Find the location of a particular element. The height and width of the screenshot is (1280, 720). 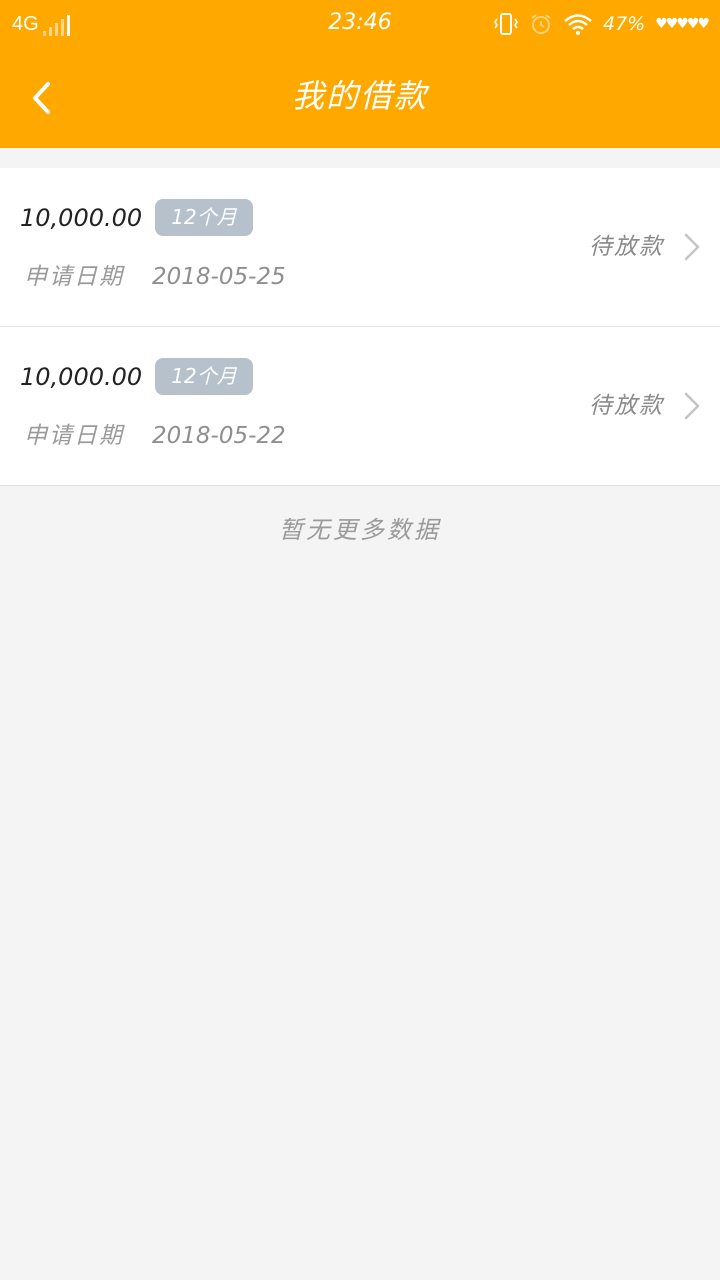

status-bar: 4G 23:46 47% ♥♥♥♥♥ is located at coordinates (360, 24).